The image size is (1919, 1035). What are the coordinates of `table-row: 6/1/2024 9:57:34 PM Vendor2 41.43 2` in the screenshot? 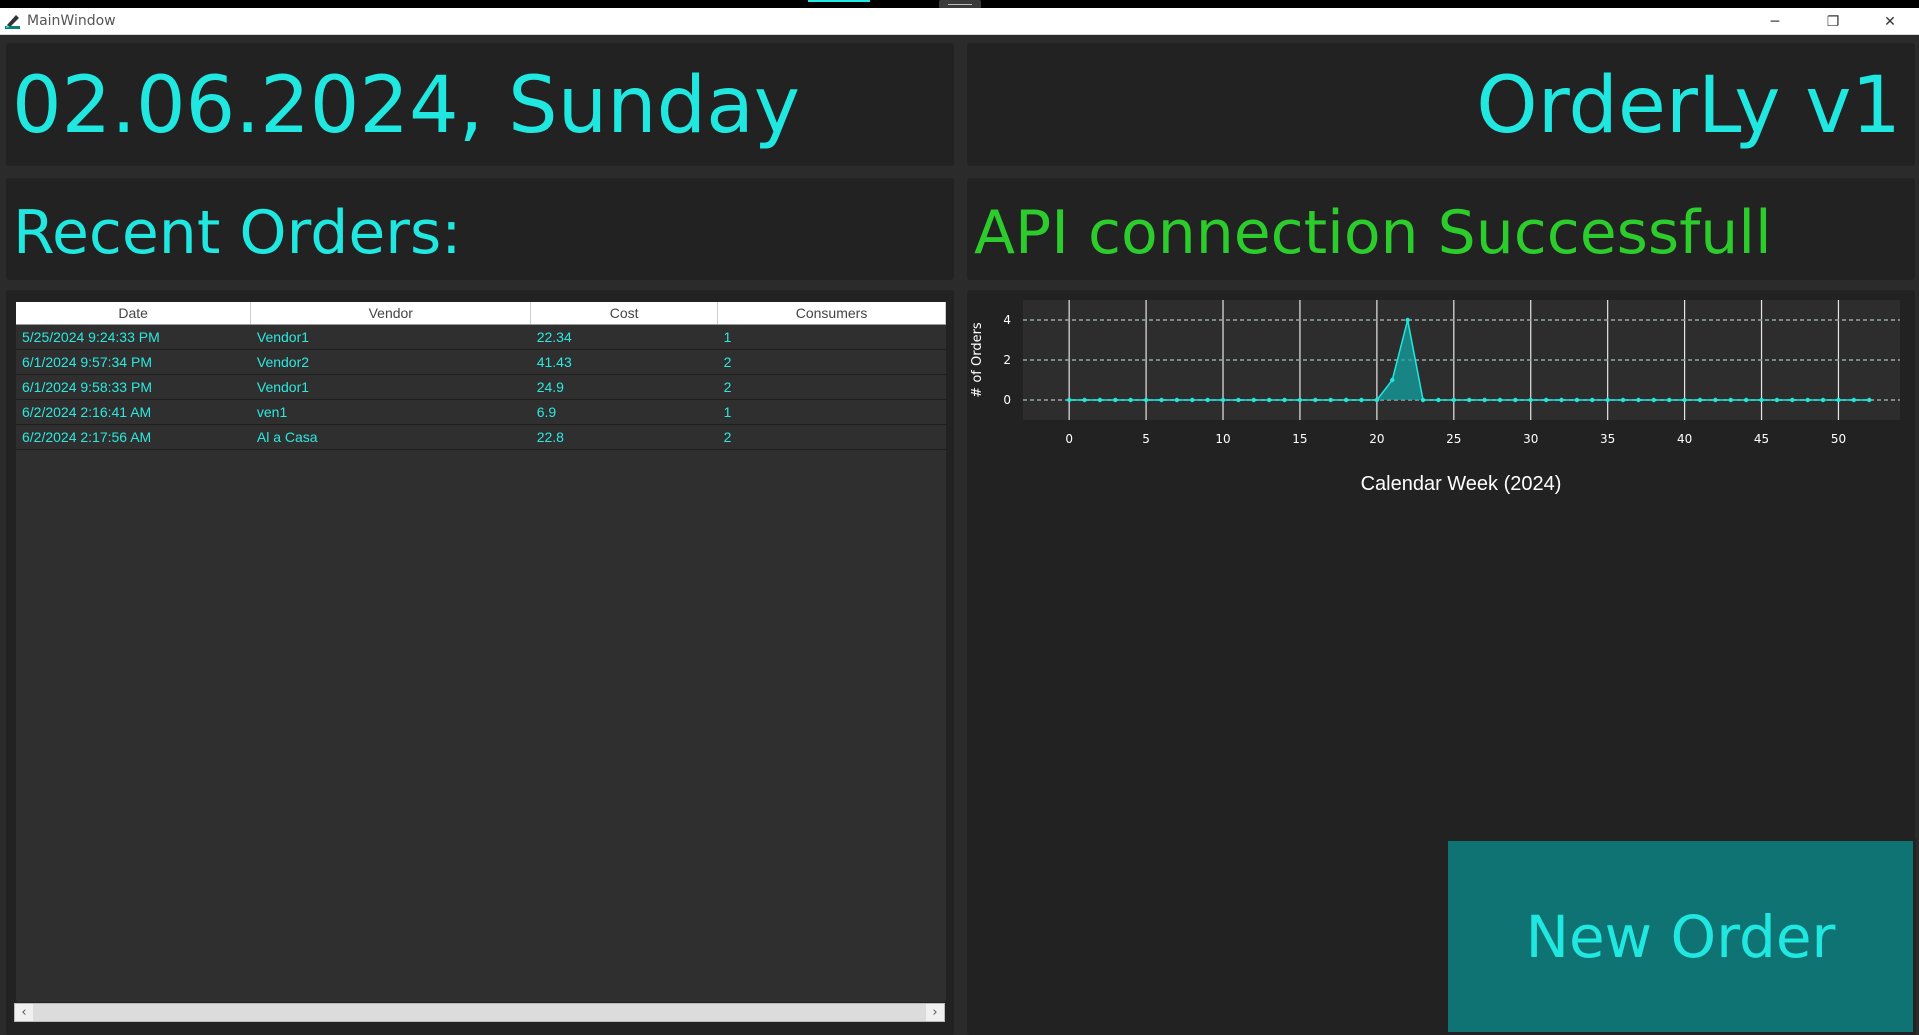 It's located at (481, 362).